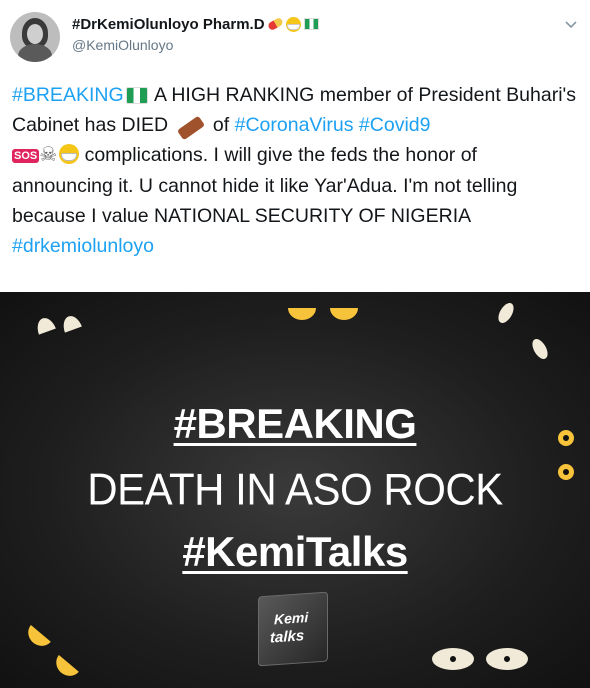  I want to click on sos-icon: SOS, so click(26, 156).